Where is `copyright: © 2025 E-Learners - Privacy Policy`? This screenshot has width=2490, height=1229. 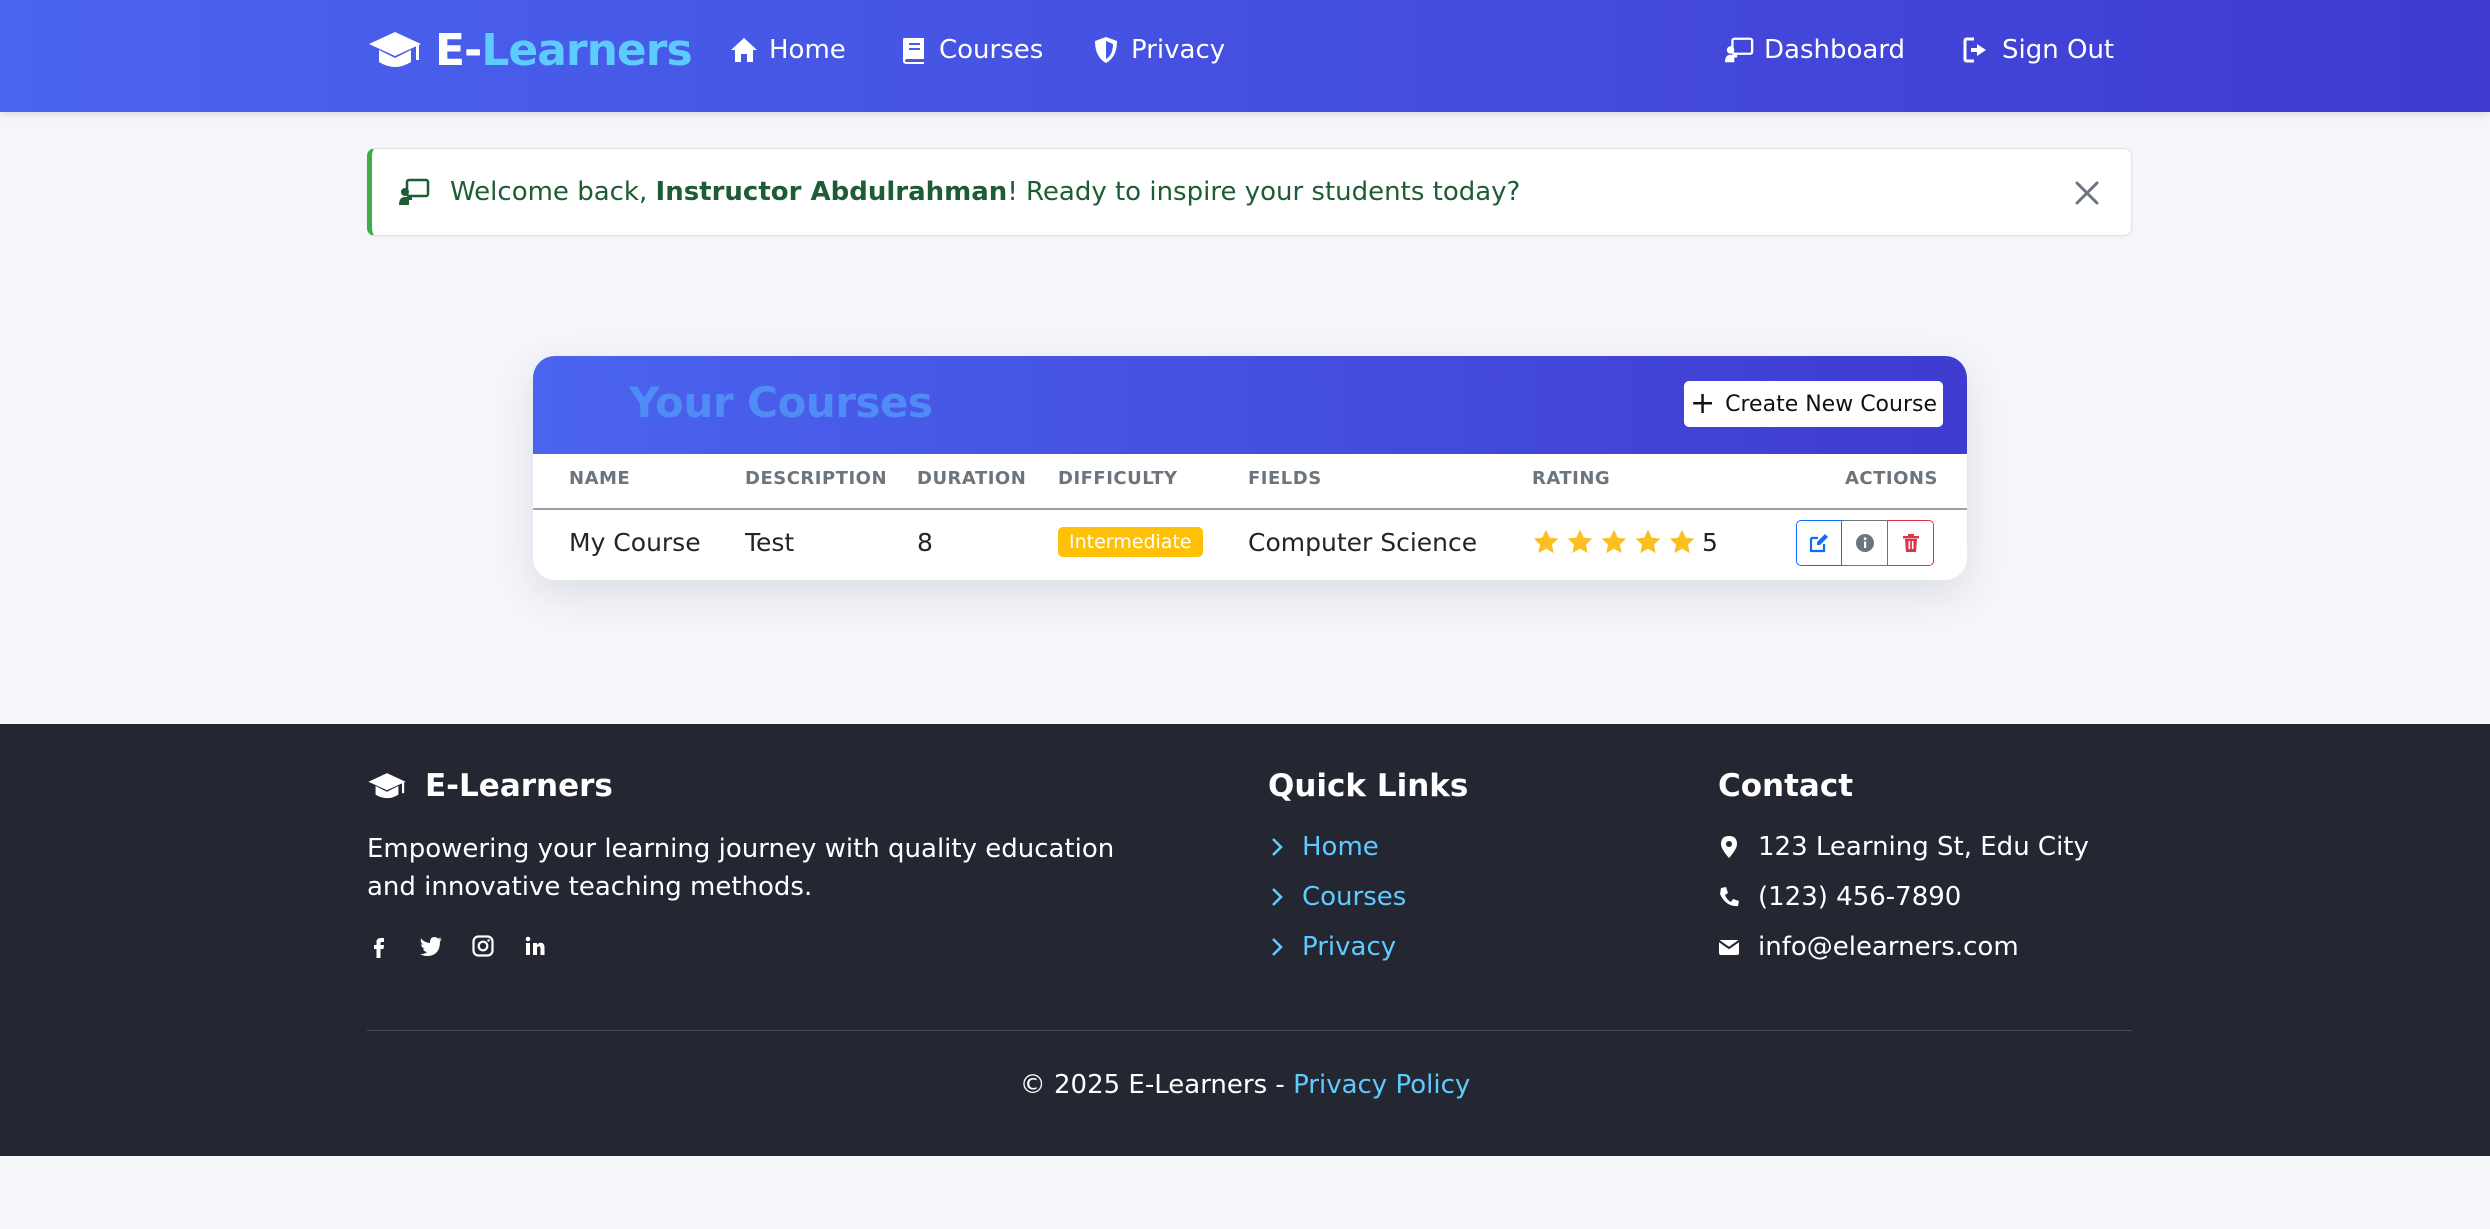
copyright: © 2025 E-Learners - Privacy Policy is located at coordinates (1245, 1085).